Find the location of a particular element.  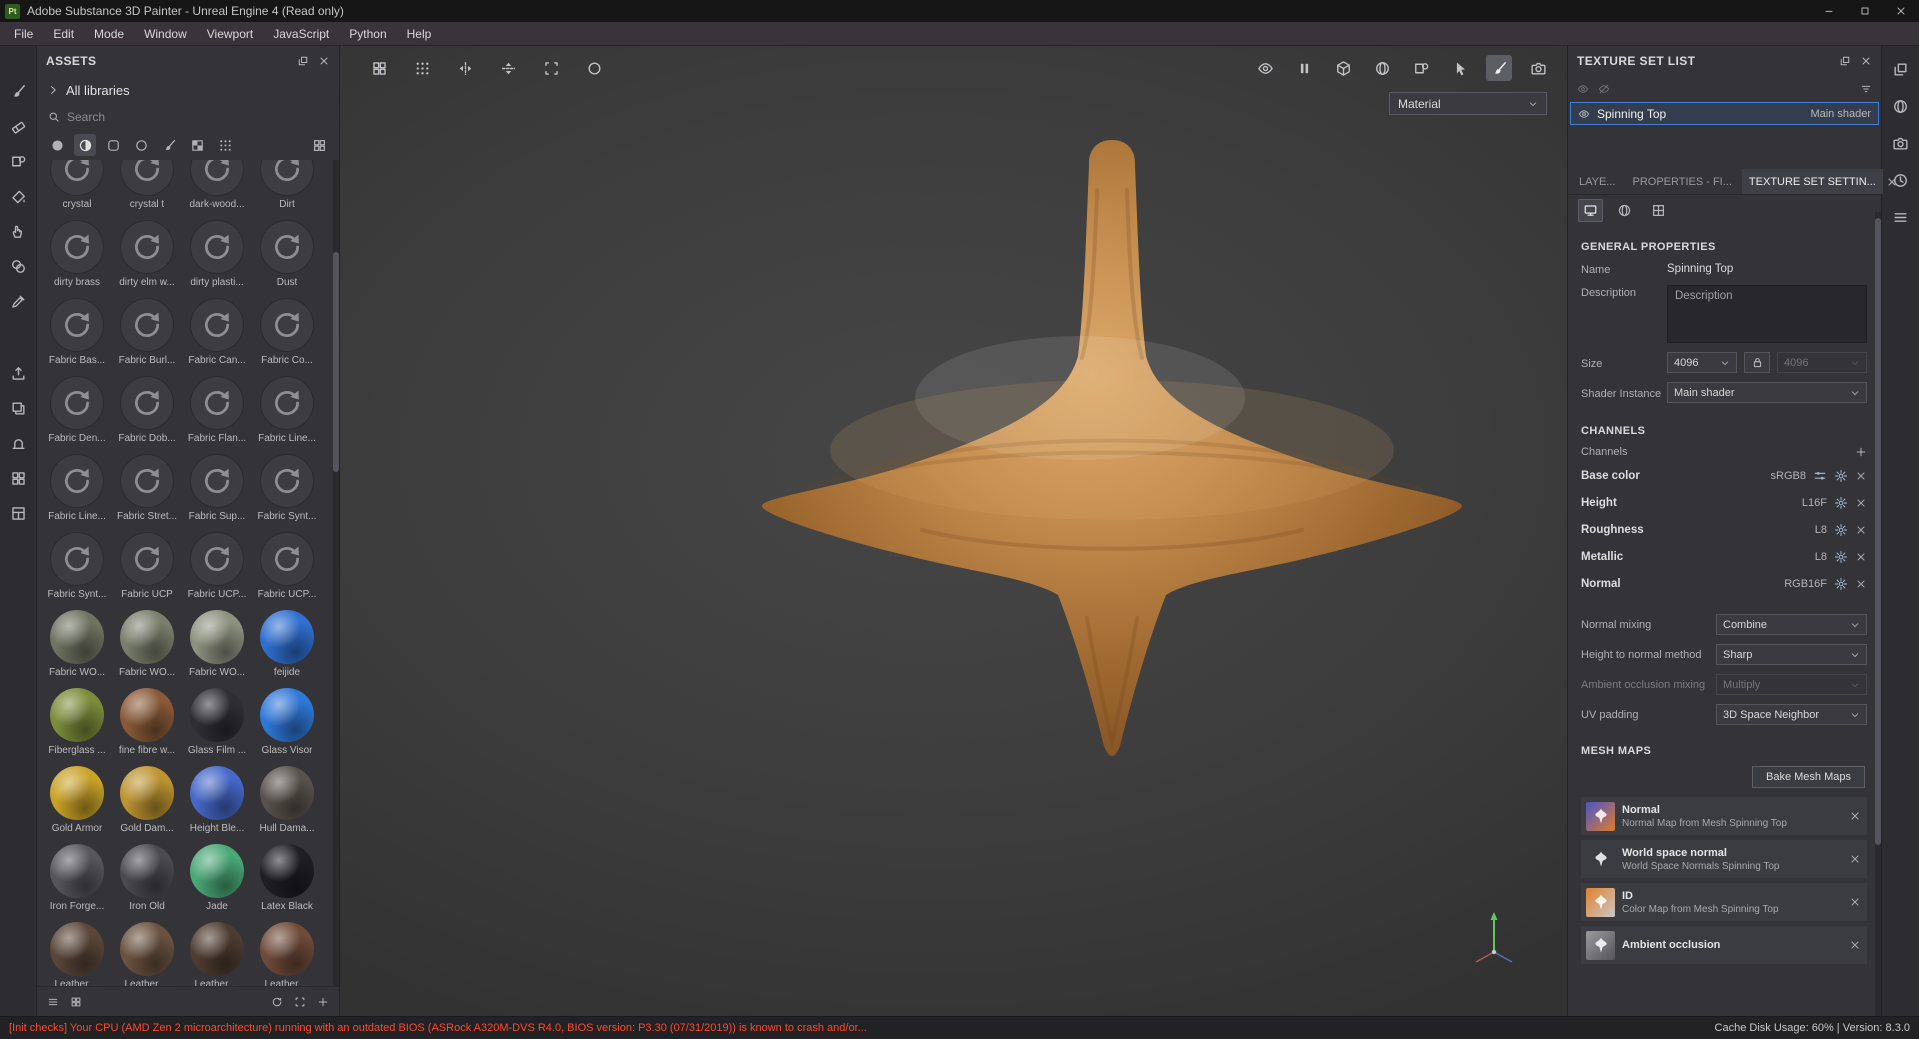

close-panel-icon is located at coordinates (1866, 61).